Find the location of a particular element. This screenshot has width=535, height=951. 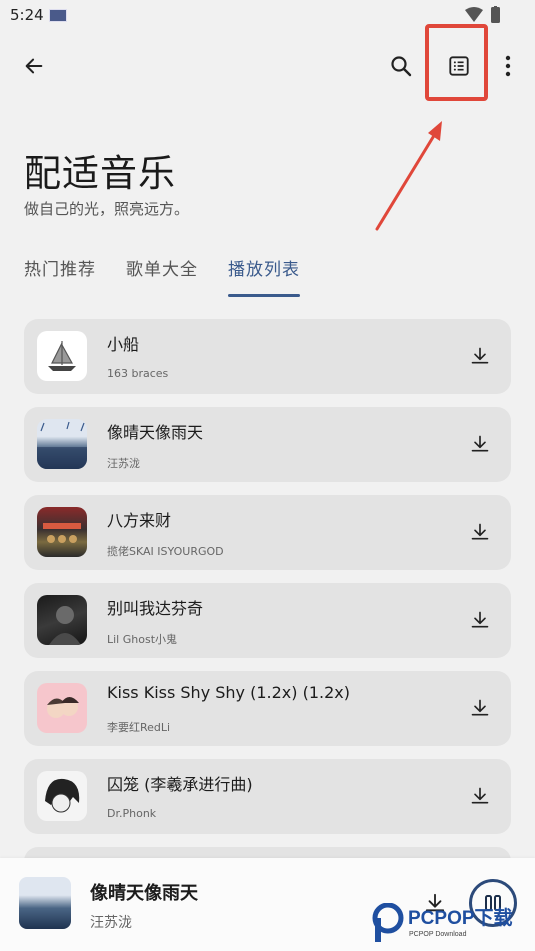

back-button is located at coordinates (34, 66).